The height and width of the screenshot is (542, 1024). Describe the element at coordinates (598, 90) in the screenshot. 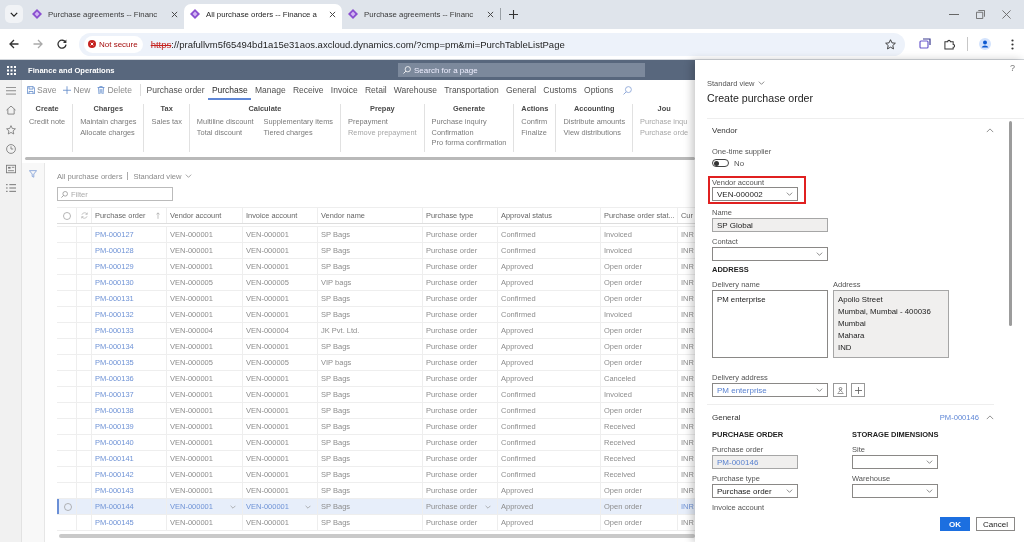

I see `ribbon-tab: Options` at that location.